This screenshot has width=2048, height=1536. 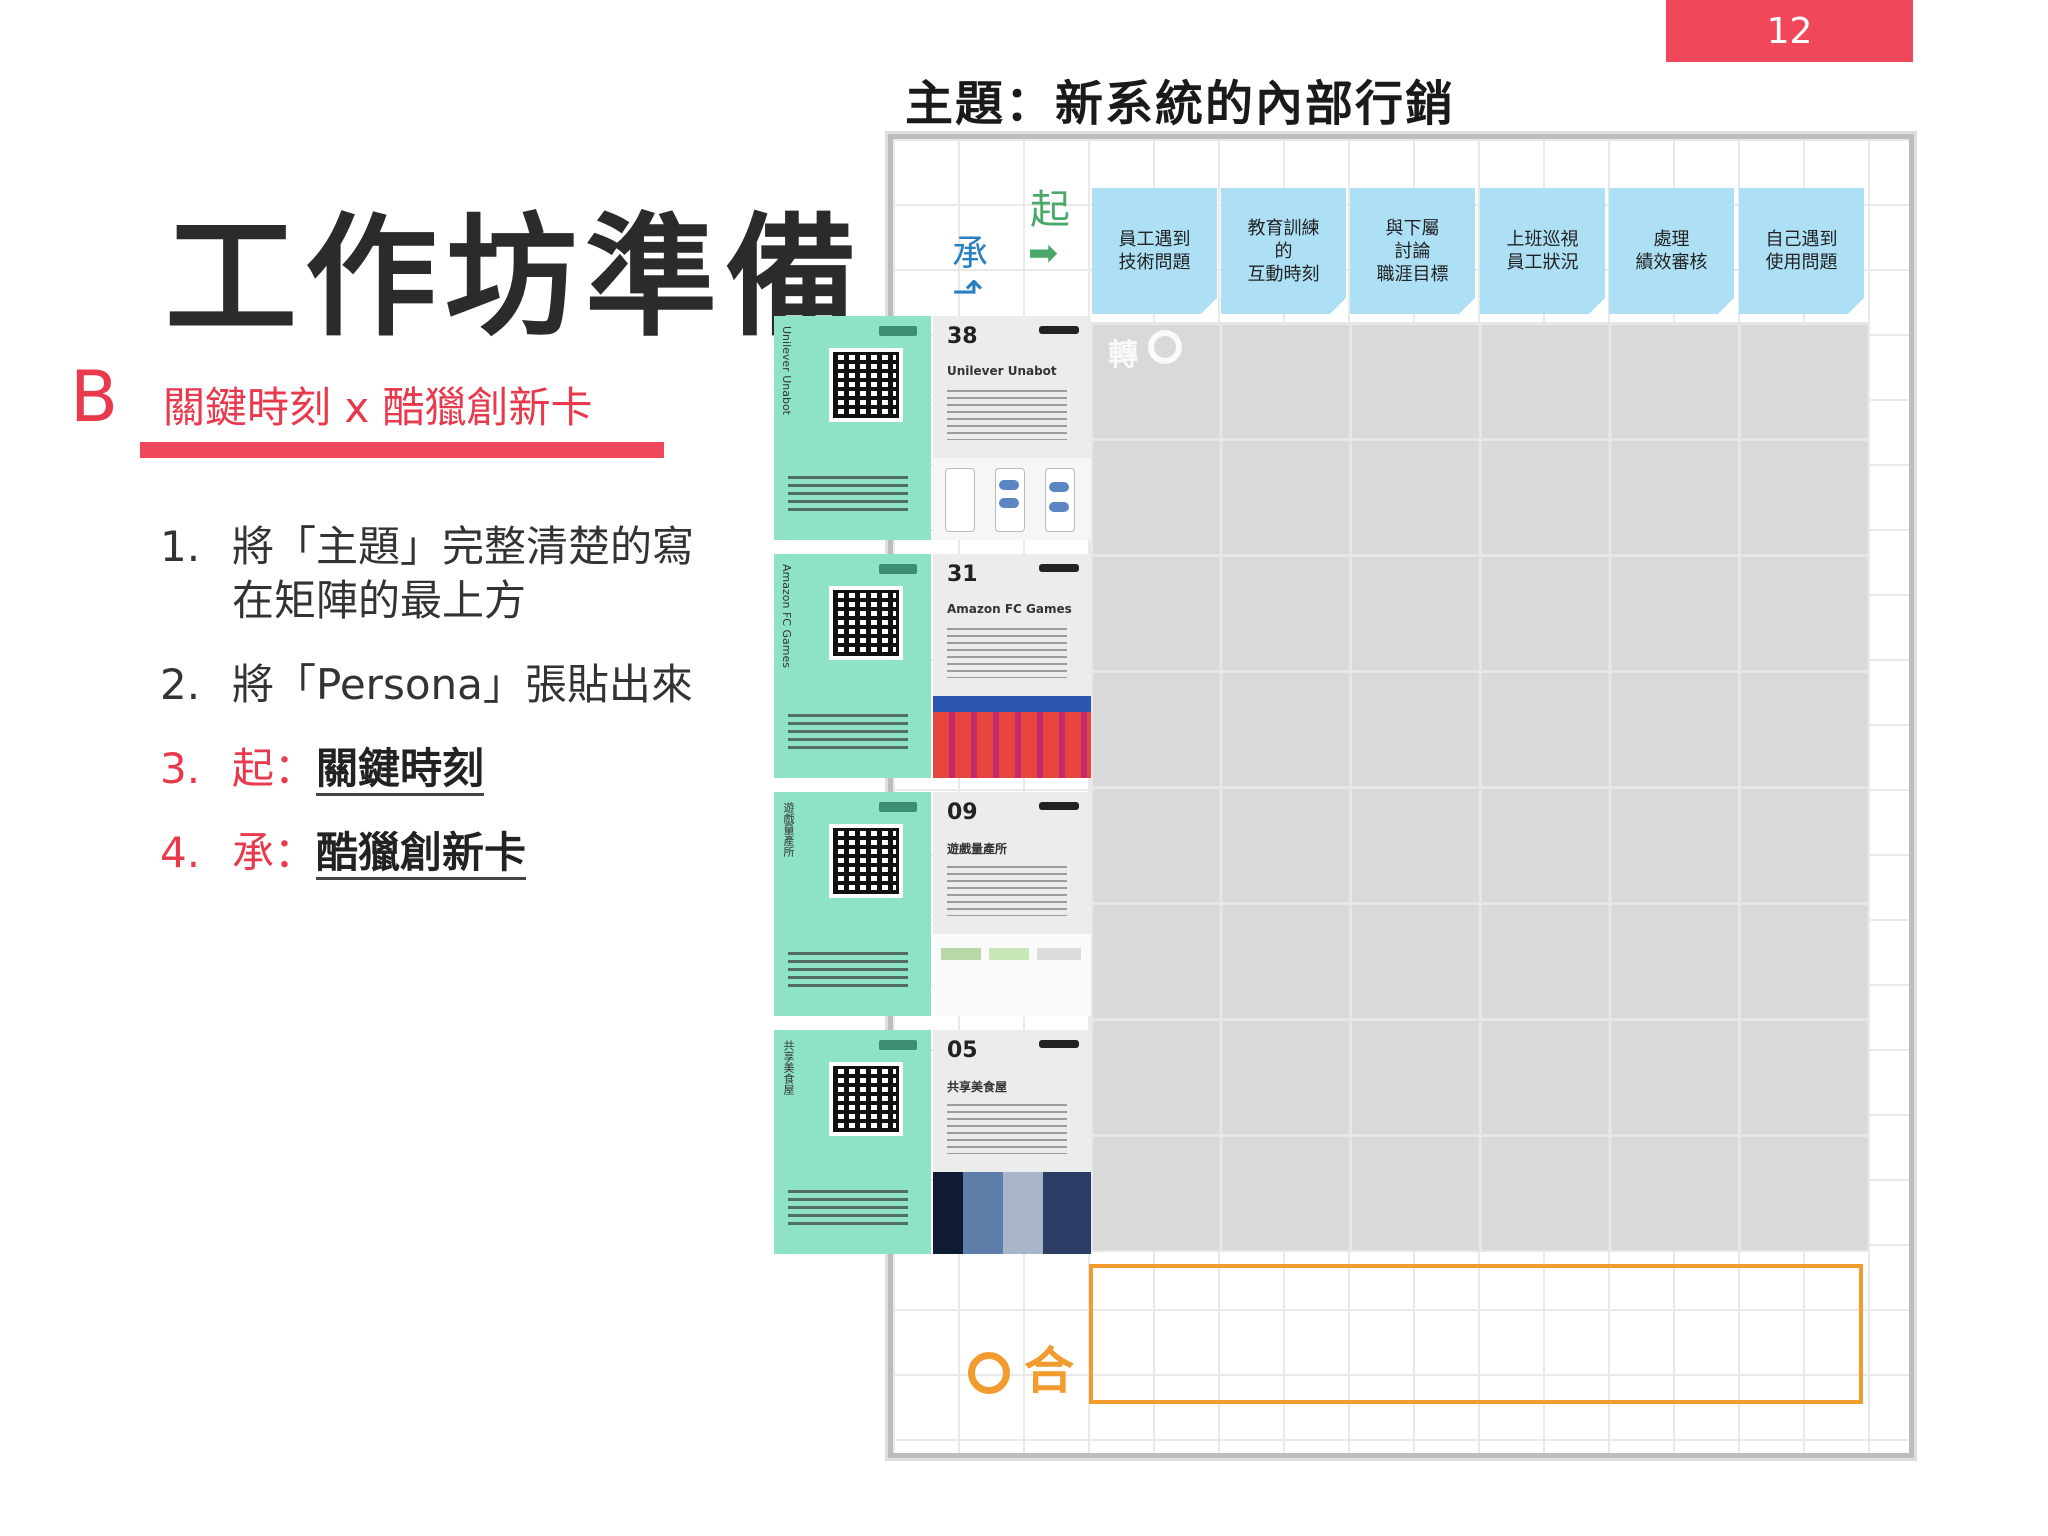 What do you see at coordinates (852, 904) in the screenshot?
I see `card-back: 遊戲量產所` at bounding box center [852, 904].